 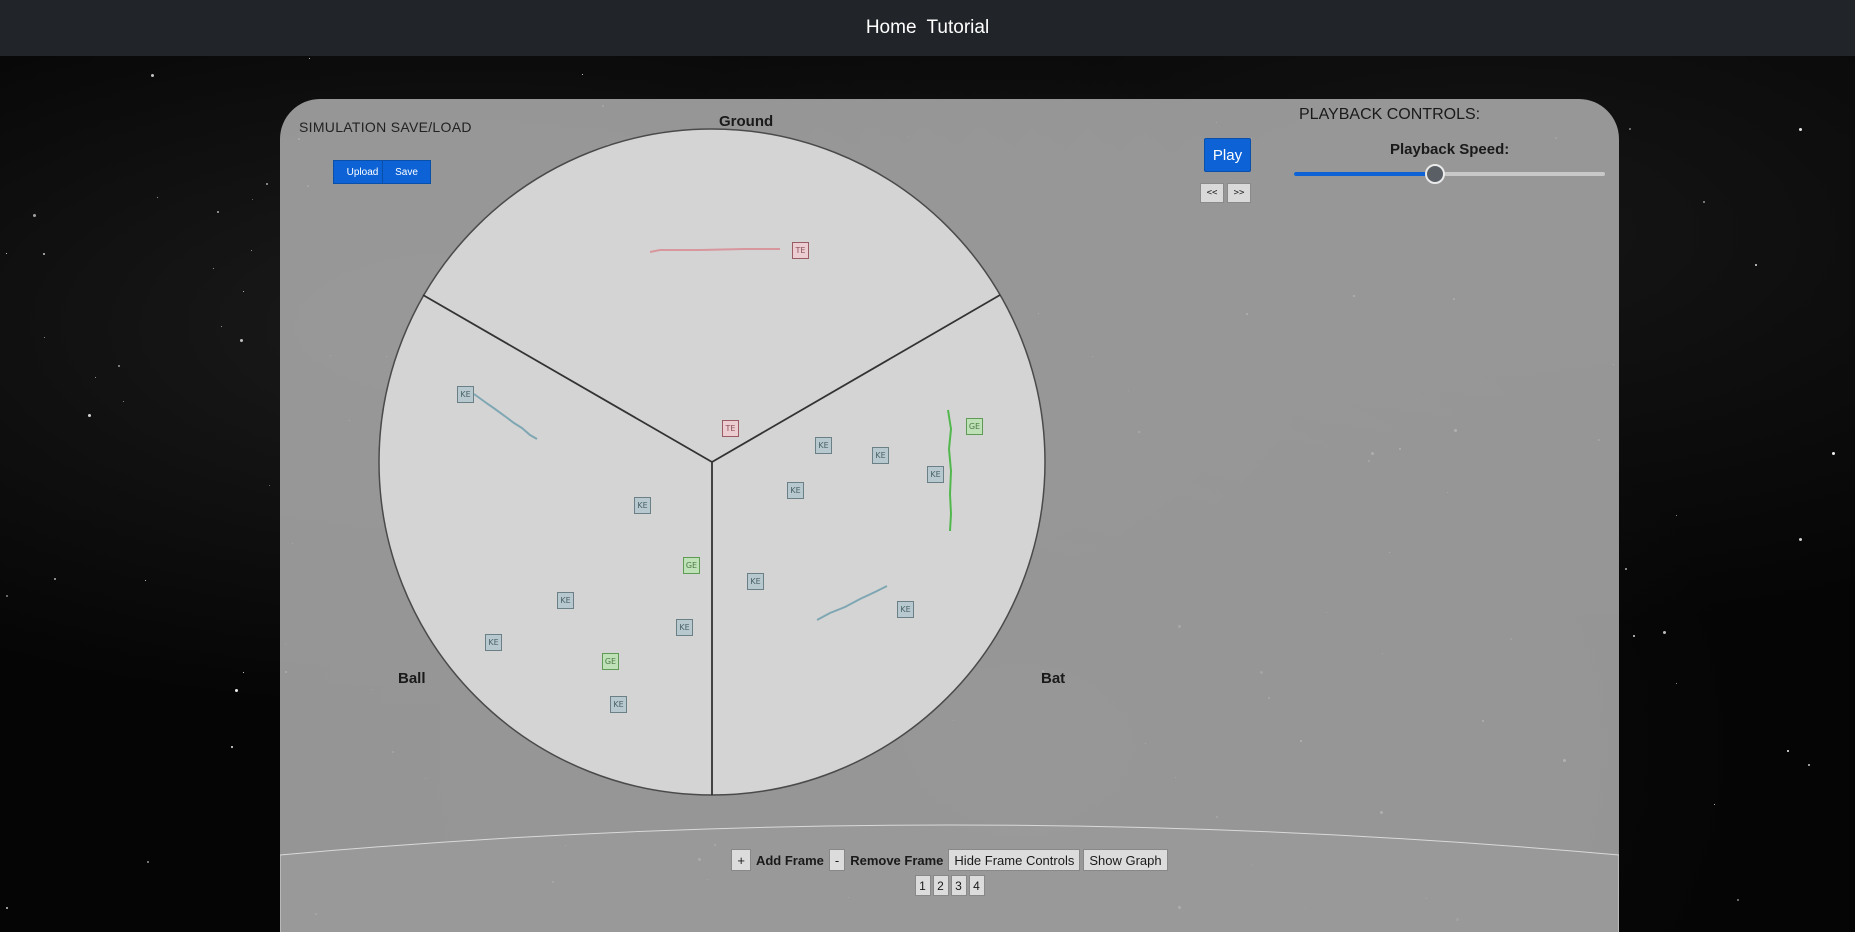 What do you see at coordinates (958, 28) in the screenshot?
I see `nav-tutorial-link: Tutorial` at bounding box center [958, 28].